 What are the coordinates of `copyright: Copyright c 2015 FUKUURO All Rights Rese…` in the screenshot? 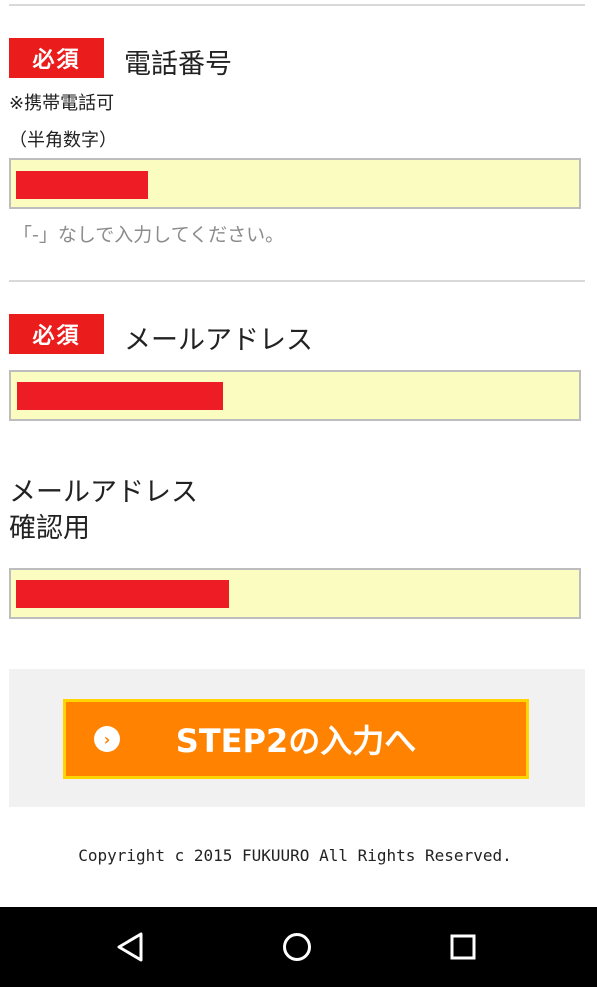 It's located at (295, 855).